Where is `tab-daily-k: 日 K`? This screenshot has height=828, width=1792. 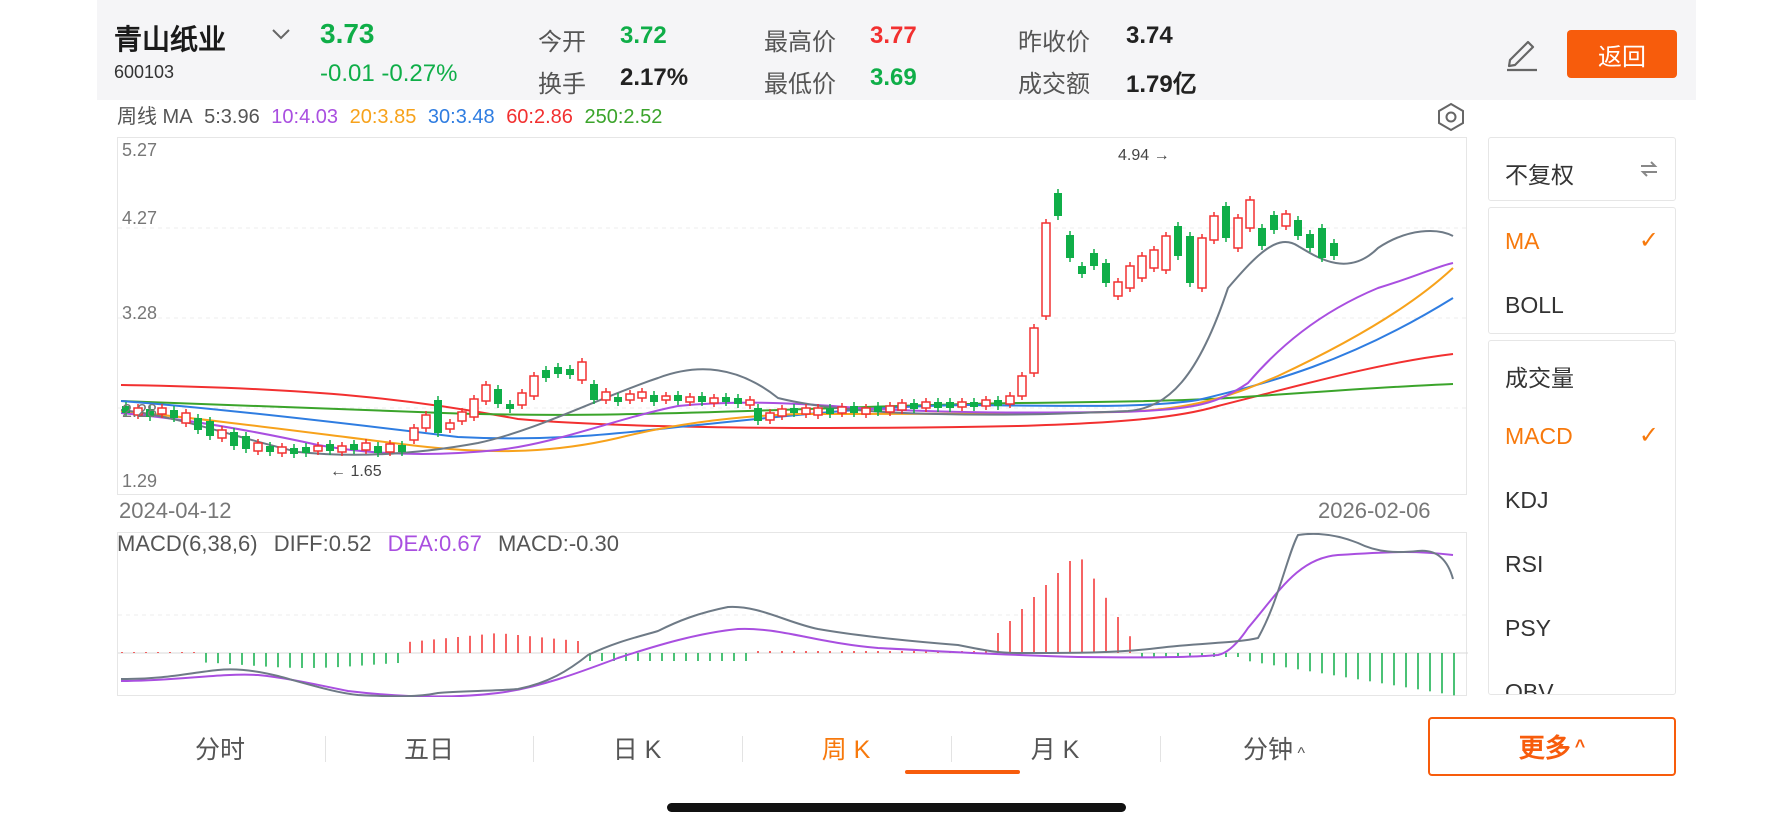 tab-daily-k: 日 K is located at coordinates (637, 748).